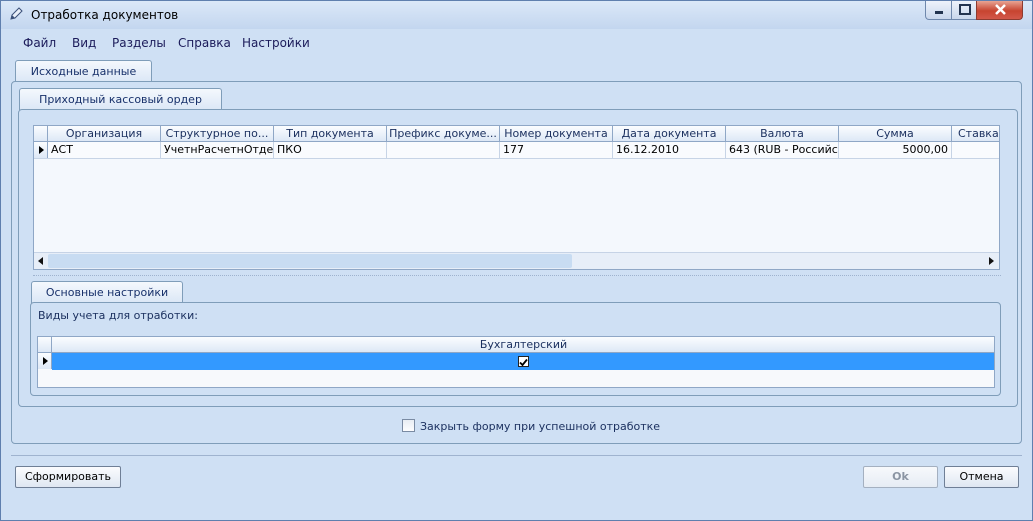 This screenshot has height=521, width=1033. Describe the element at coordinates (669, 150) in the screenshot. I see `cell-doc-date: 16.12.2010` at that location.